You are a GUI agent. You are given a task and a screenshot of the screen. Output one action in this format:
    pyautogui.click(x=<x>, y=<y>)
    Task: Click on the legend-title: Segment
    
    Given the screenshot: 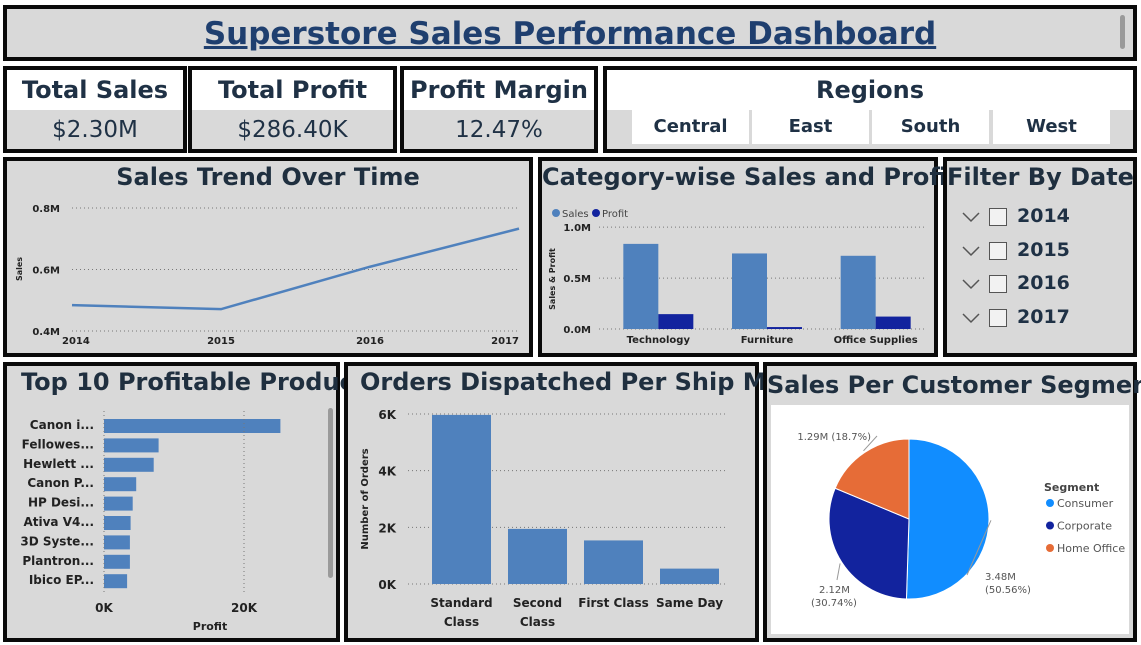 What is the action you would take?
    pyautogui.click(x=1071, y=487)
    